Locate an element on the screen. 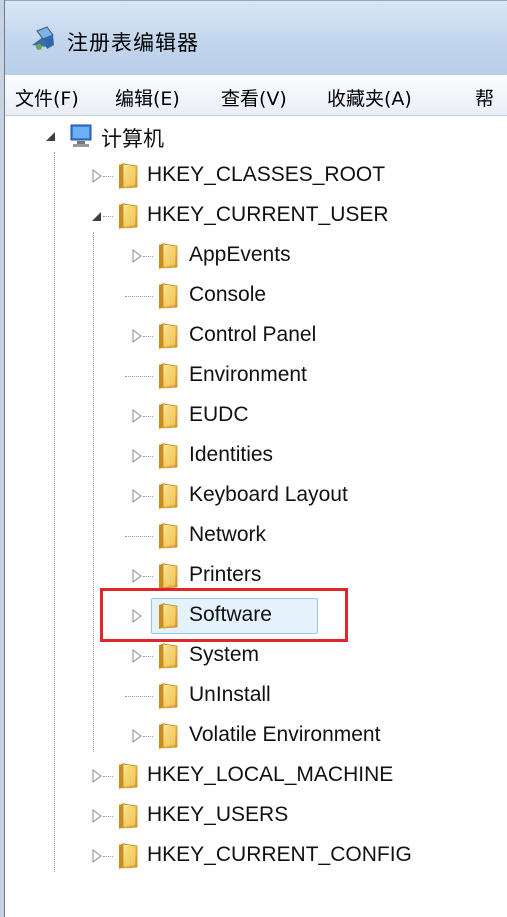  tree-label: Keyboard Layout is located at coordinates (268, 494).